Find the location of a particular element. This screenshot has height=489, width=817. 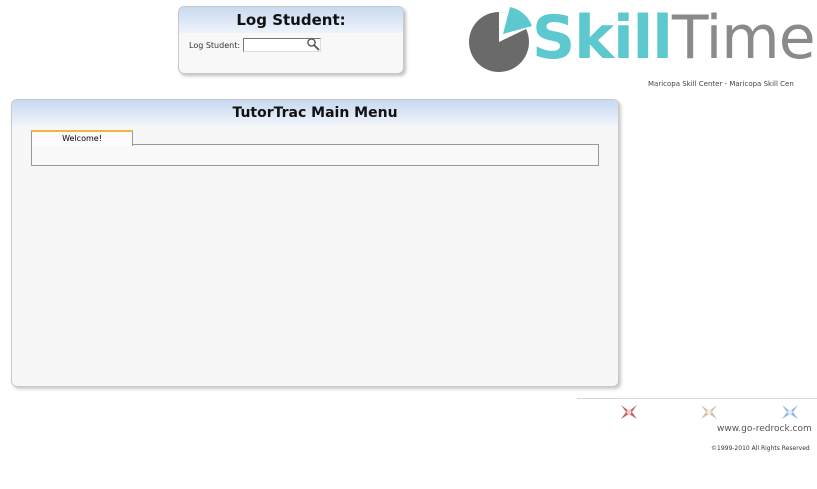

skilltime-logo: SkillTime is located at coordinates (641, 39).